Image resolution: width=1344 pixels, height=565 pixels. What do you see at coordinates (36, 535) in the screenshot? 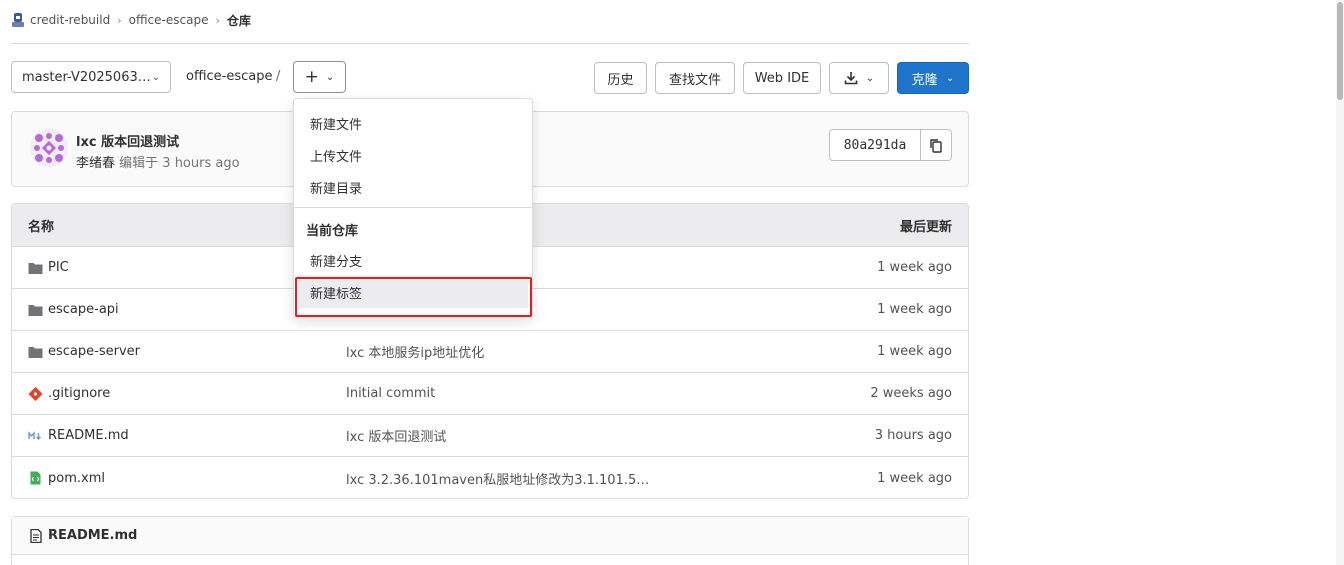
I see `document-icon` at bounding box center [36, 535].